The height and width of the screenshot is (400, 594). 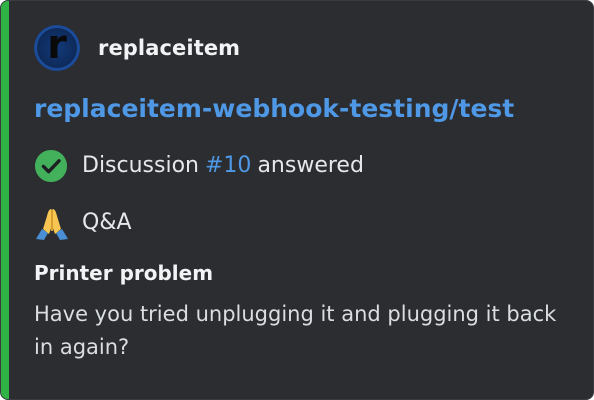 I want to click on check-circle-icon, so click(x=51, y=166).